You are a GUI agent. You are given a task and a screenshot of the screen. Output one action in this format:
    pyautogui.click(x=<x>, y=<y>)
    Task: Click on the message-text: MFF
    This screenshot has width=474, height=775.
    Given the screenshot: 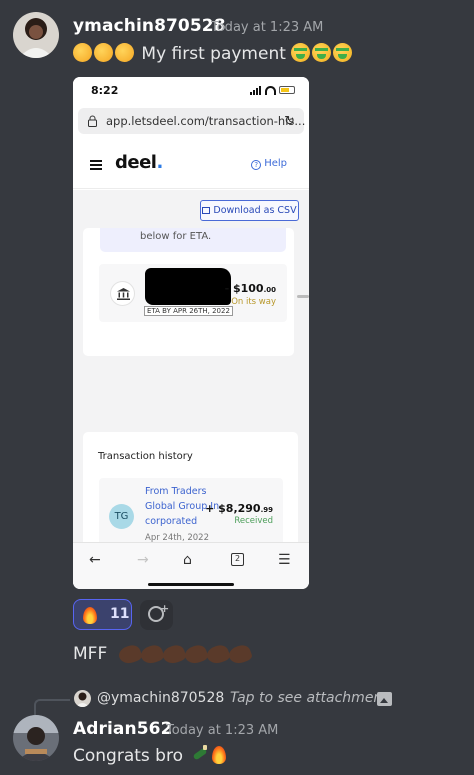 What is the action you would take?
    pyautogui.click(x=163, y=655)
    